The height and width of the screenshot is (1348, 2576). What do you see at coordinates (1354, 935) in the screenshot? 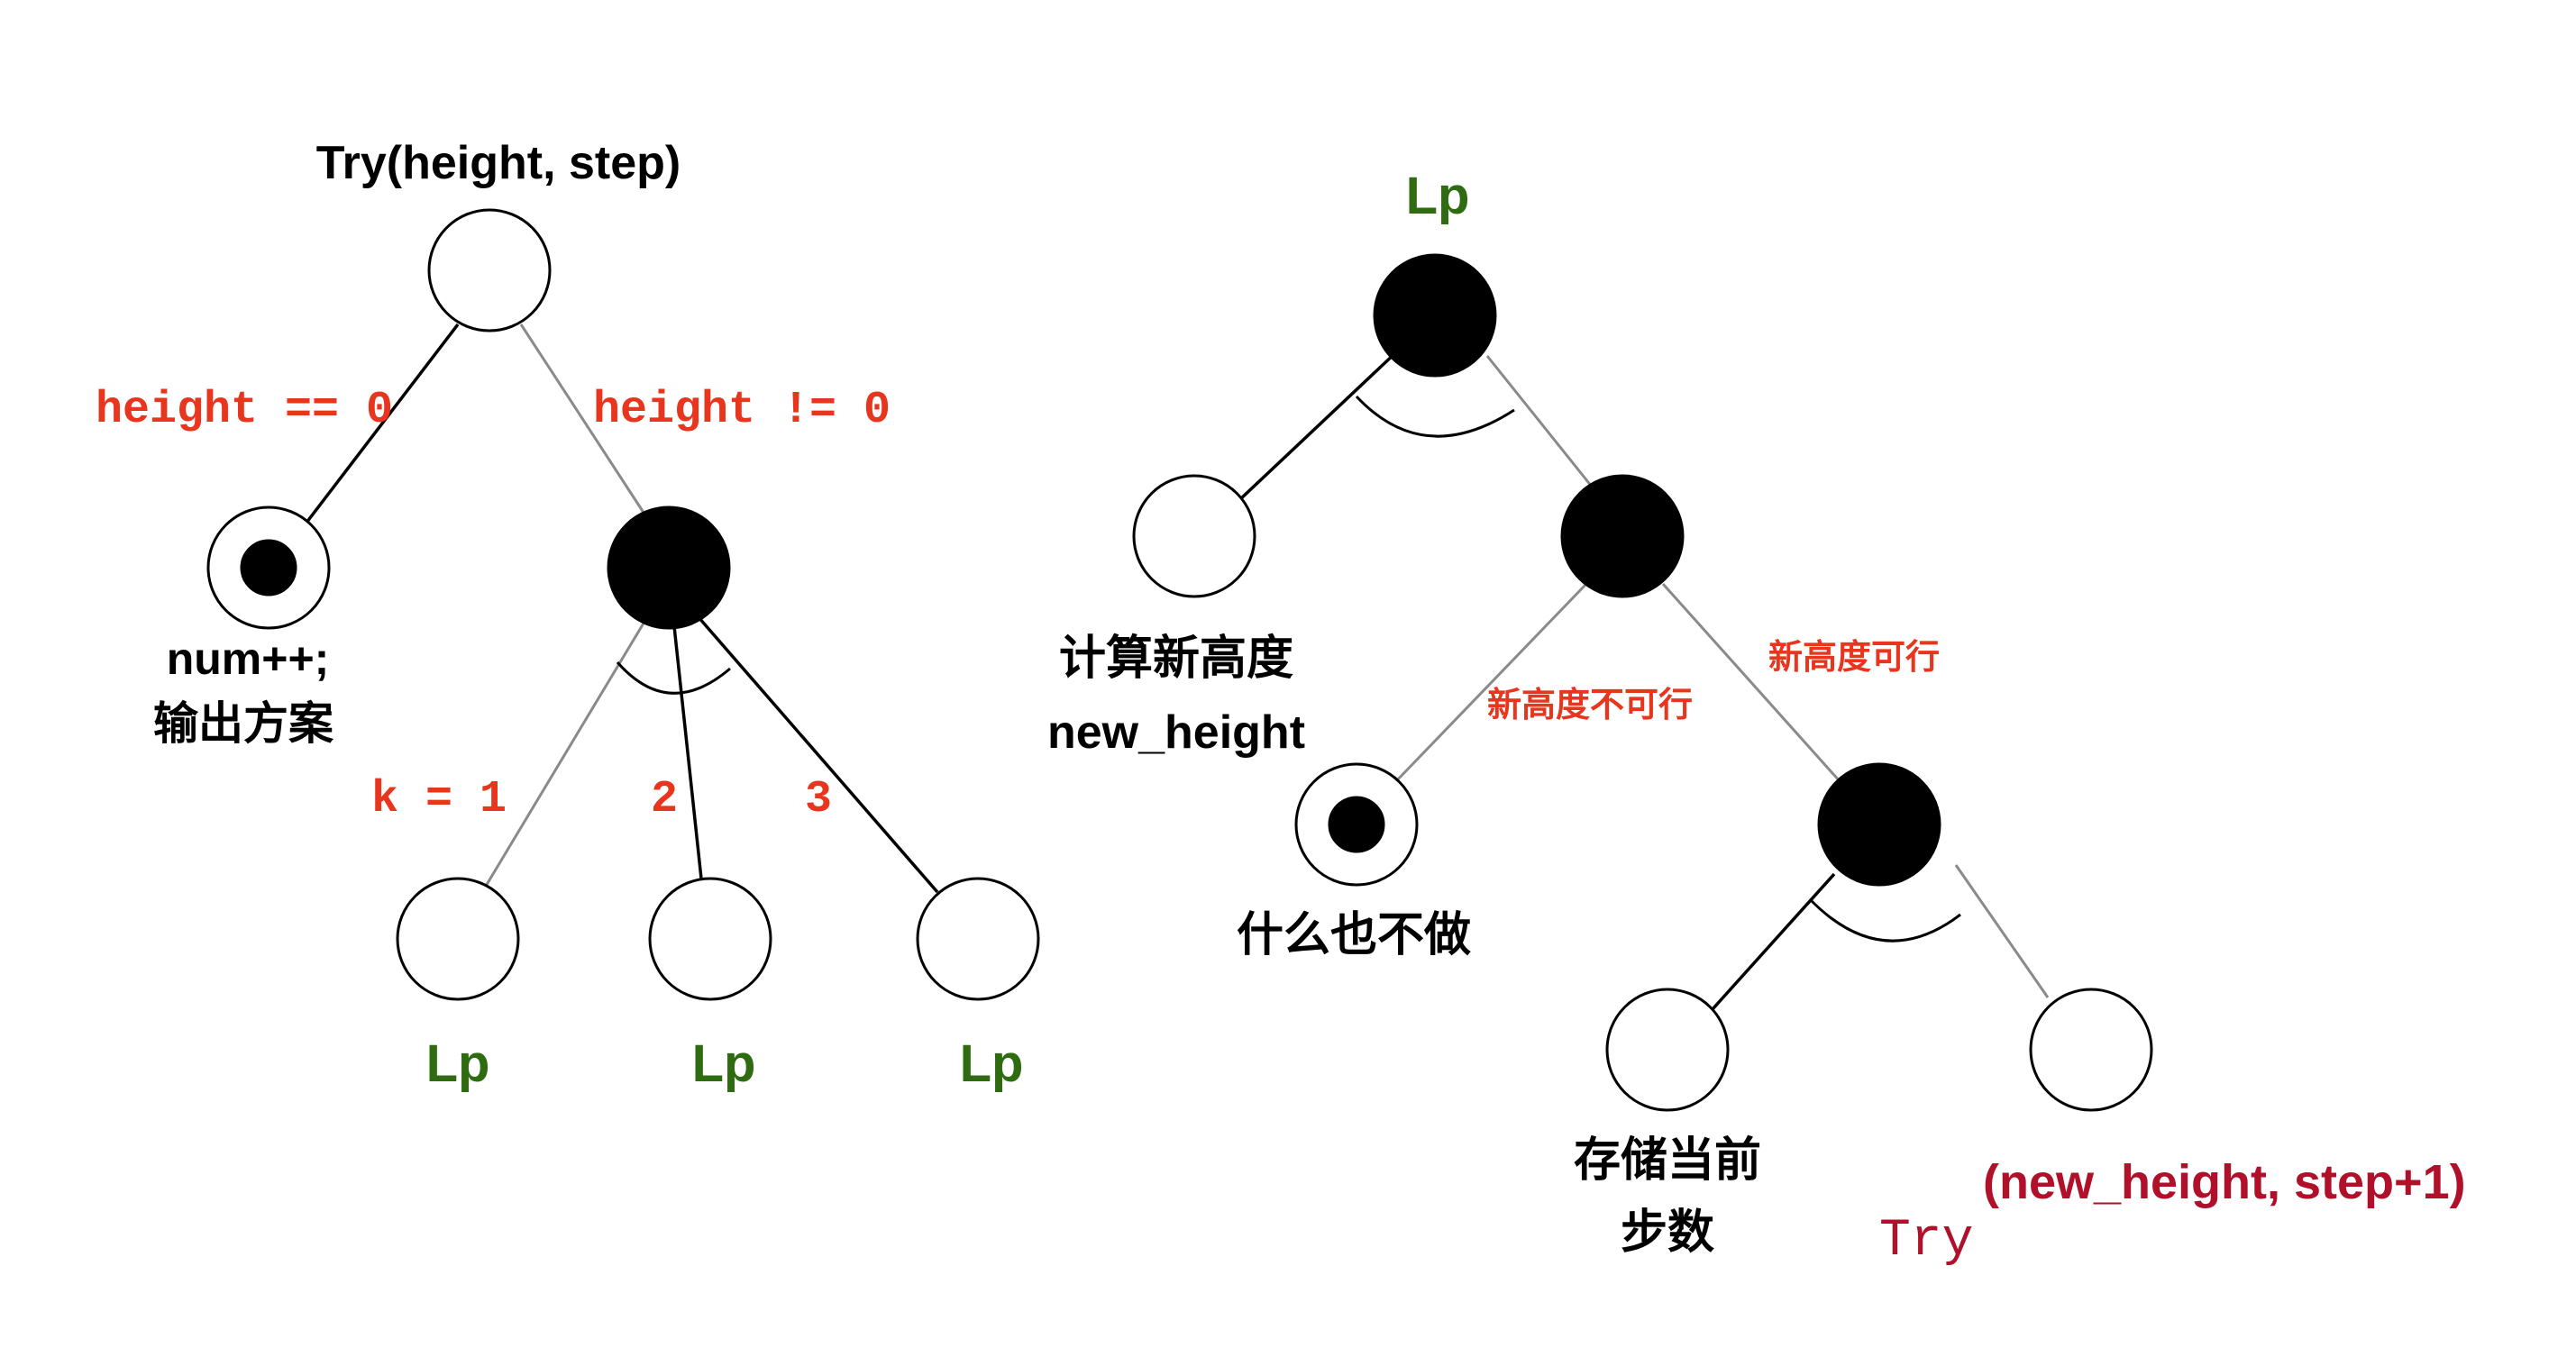
I see `noop-label: 什么也不做` at bounding box center [1354, 935].